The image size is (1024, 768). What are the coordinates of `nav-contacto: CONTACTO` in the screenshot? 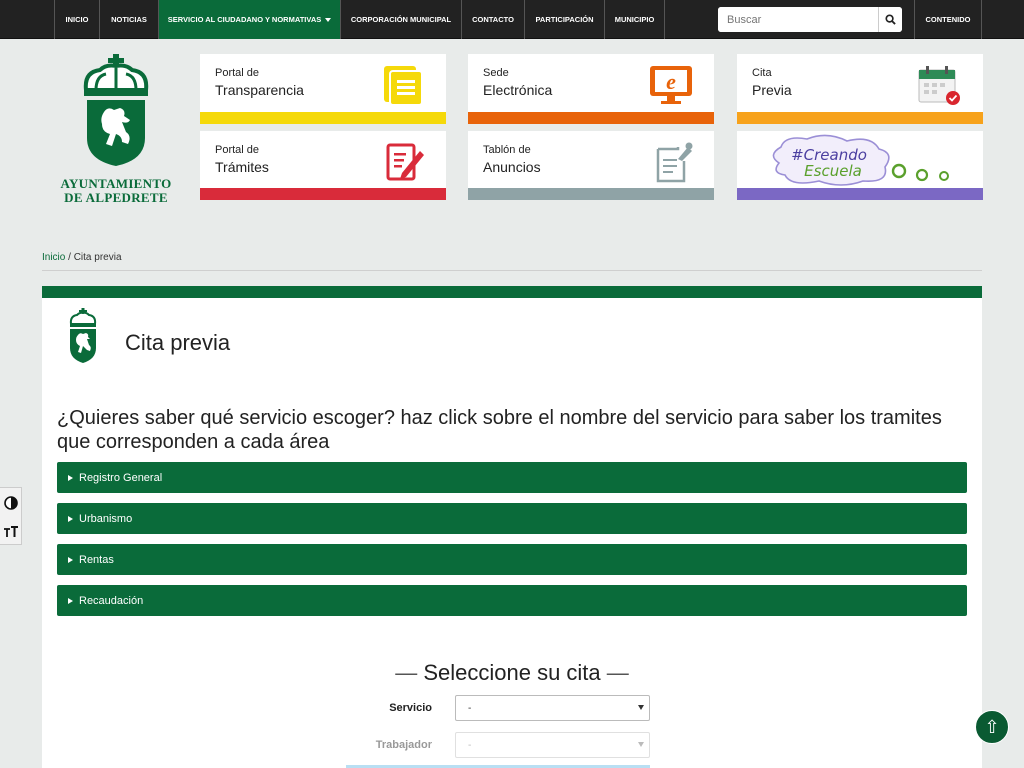 It's located at (492, 19).